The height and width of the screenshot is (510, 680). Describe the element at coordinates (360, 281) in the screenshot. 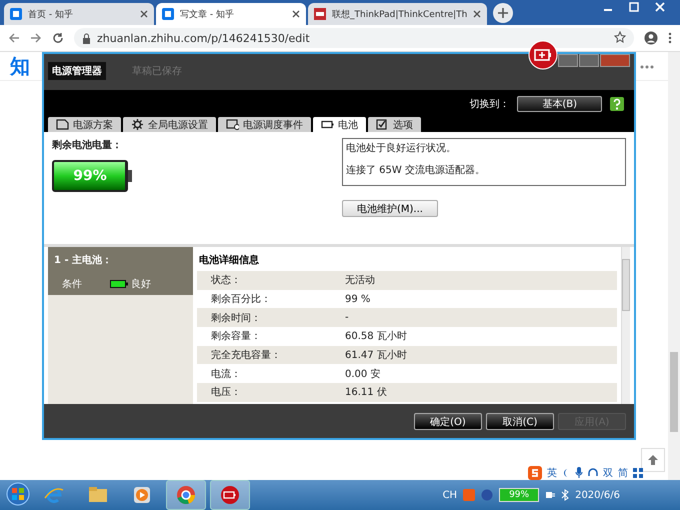

I see `detail-value: 无活动` at that location.